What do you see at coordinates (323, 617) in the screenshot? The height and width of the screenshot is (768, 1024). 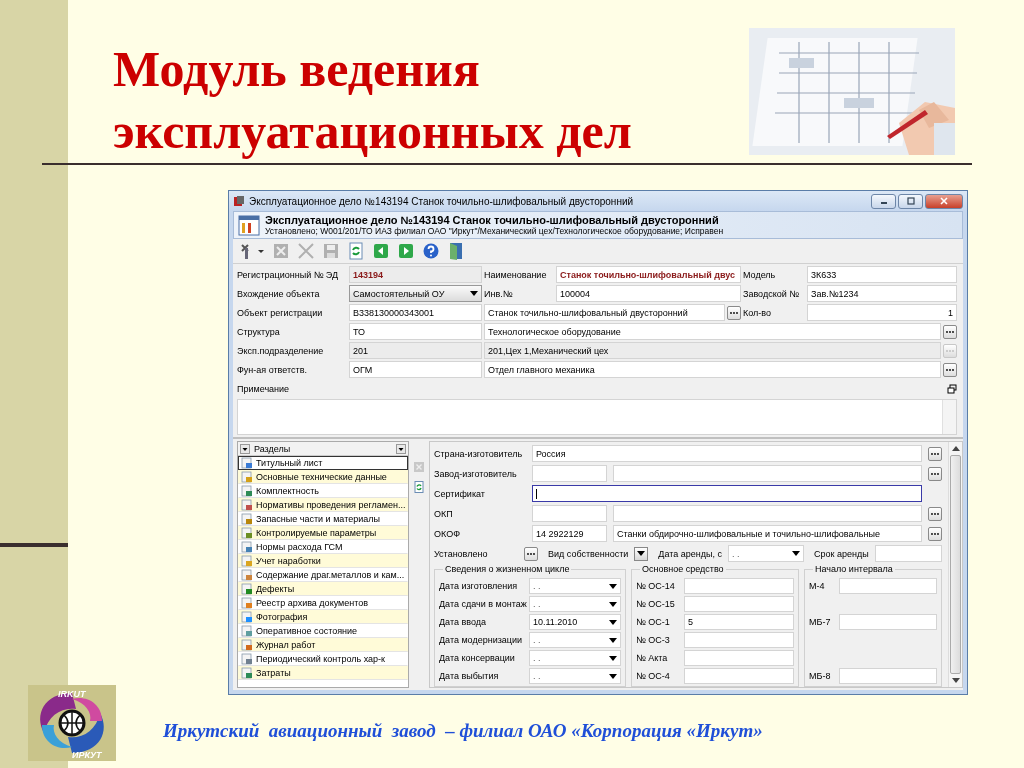 I see `section-item: Фотография` at bounding box center [323, 617].